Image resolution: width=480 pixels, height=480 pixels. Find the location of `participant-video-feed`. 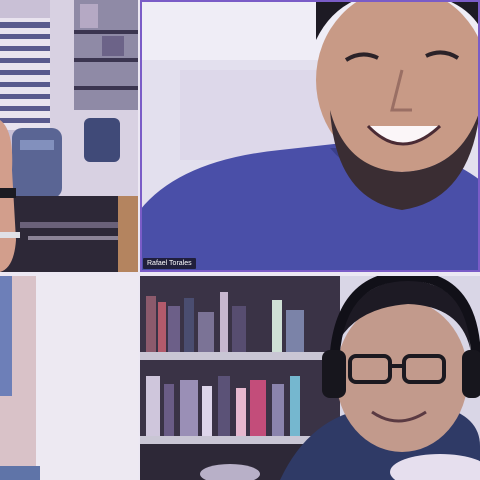

participant-video-feed is located at coordinates (69, 378).